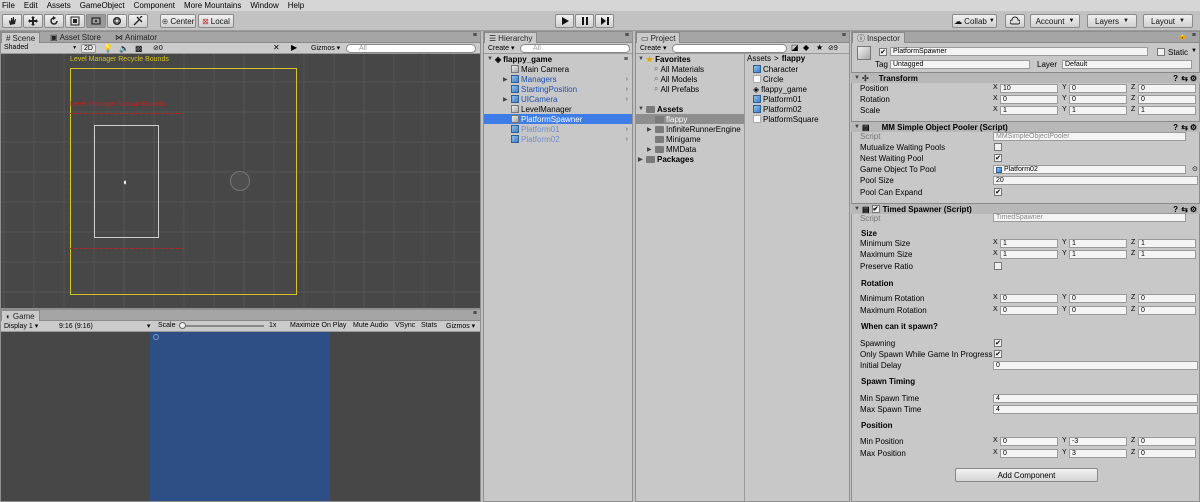  Describe the element at coordinates (1029, 243) in the screenshot. I see `min-size-x-input: 1` at that location.